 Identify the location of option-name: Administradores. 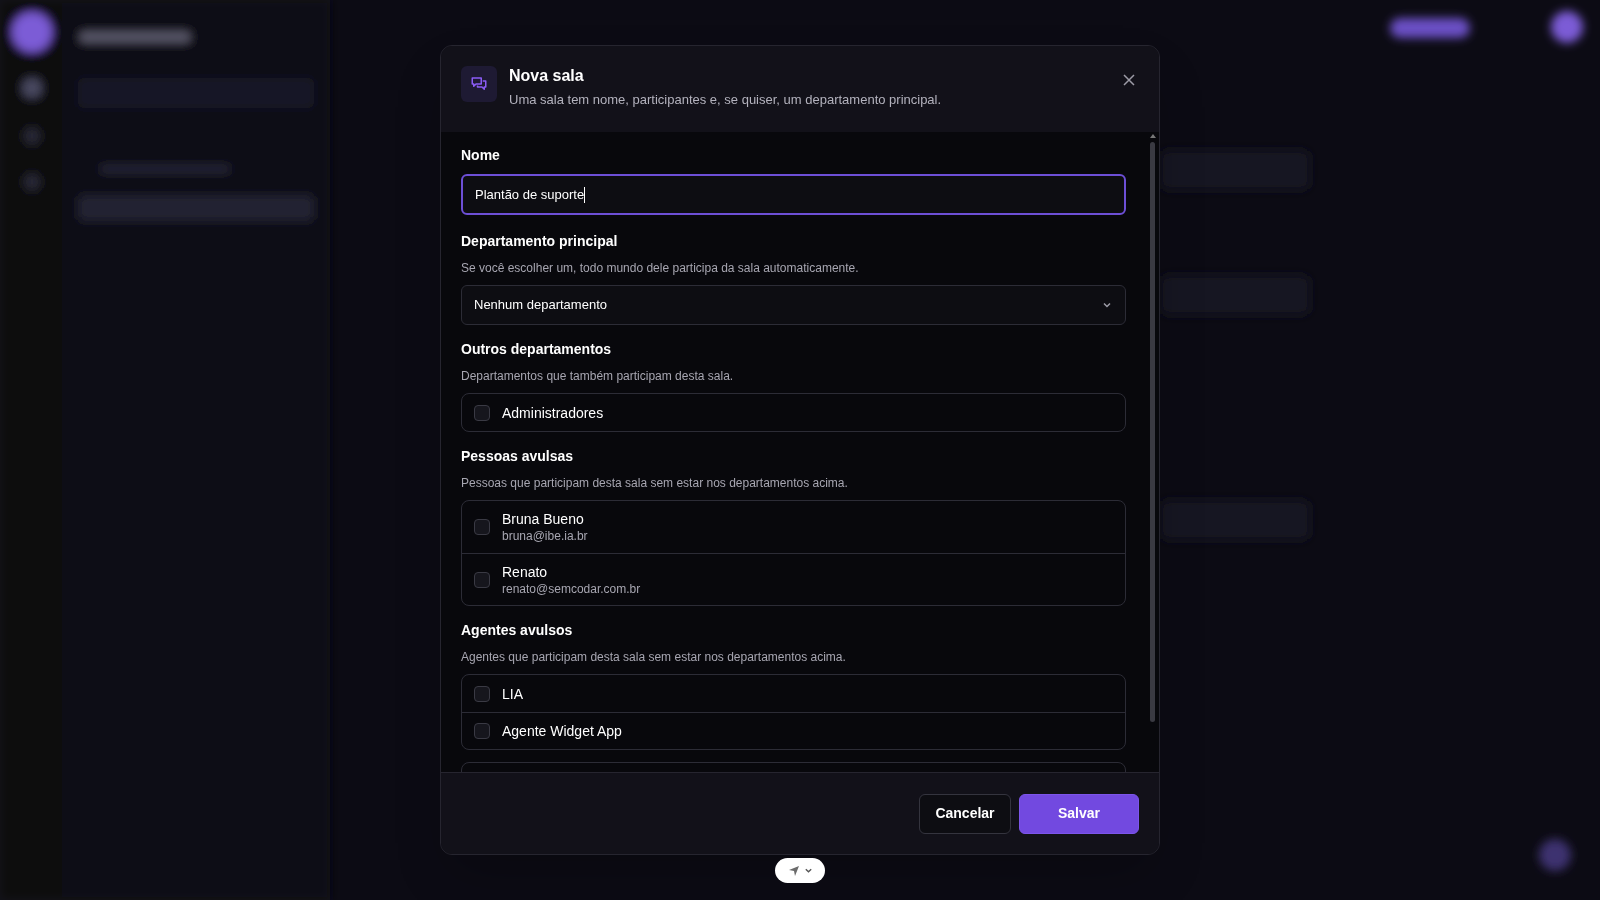
(553, 412).